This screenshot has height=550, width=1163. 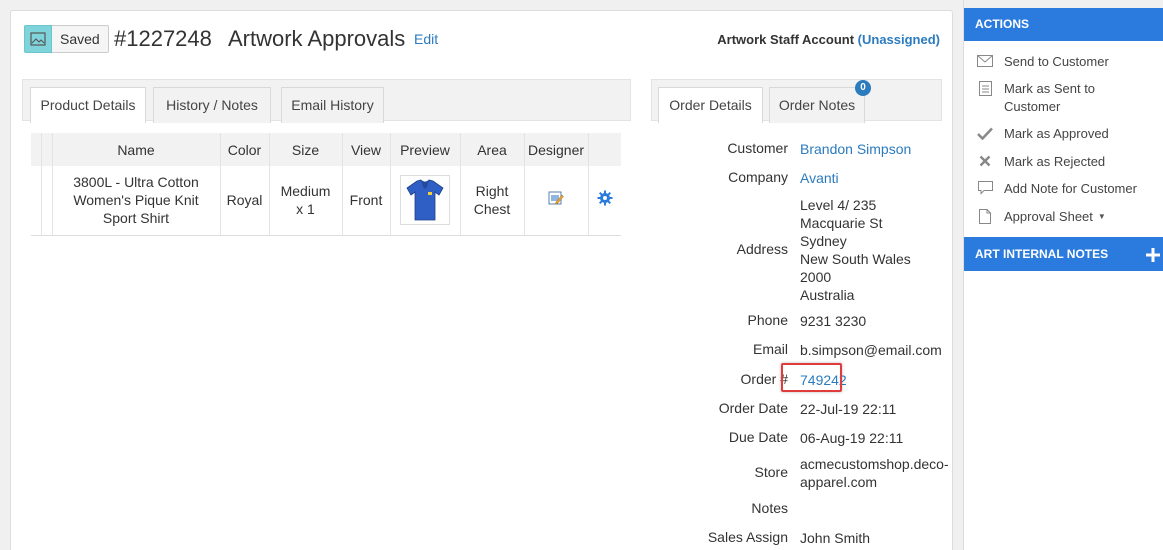 What do you see at coordinates (425, 200) in the screenshot?
I see `shirt-preview-image` at bounding box center [425, 200].